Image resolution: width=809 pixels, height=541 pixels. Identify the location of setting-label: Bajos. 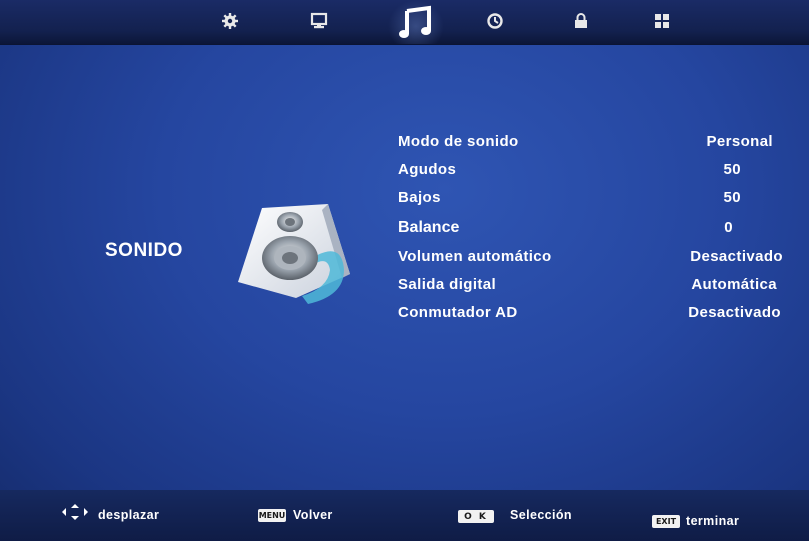
(419, 197).